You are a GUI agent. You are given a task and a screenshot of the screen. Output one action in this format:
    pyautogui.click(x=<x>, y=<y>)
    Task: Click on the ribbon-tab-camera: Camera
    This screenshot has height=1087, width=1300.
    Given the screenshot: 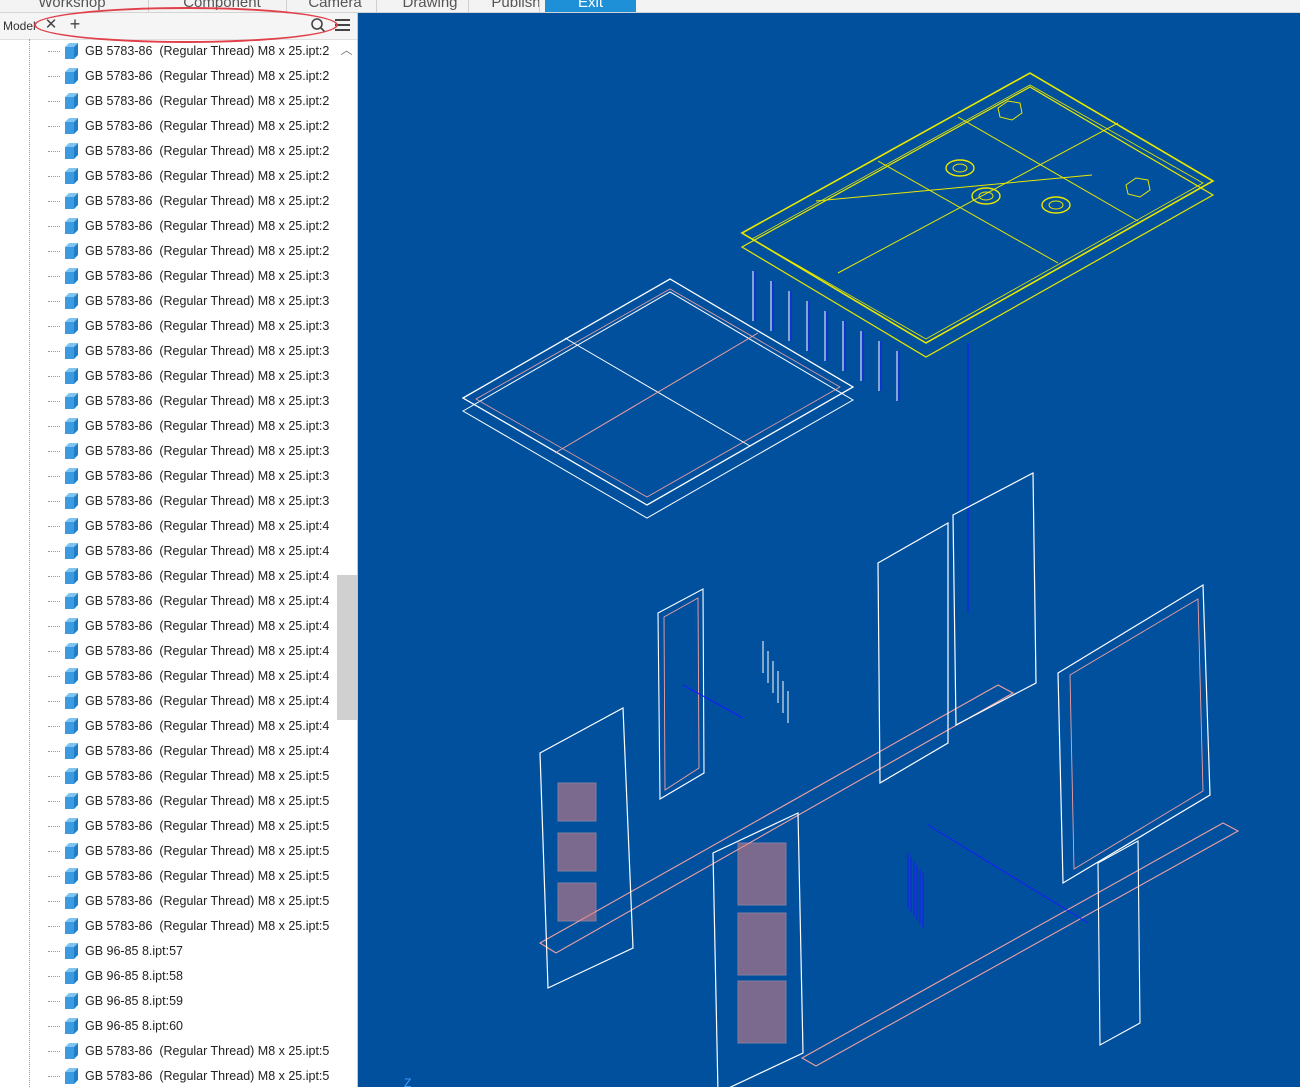 What is the action you would take?
    pyautogui.click(x=335, y=6)
    